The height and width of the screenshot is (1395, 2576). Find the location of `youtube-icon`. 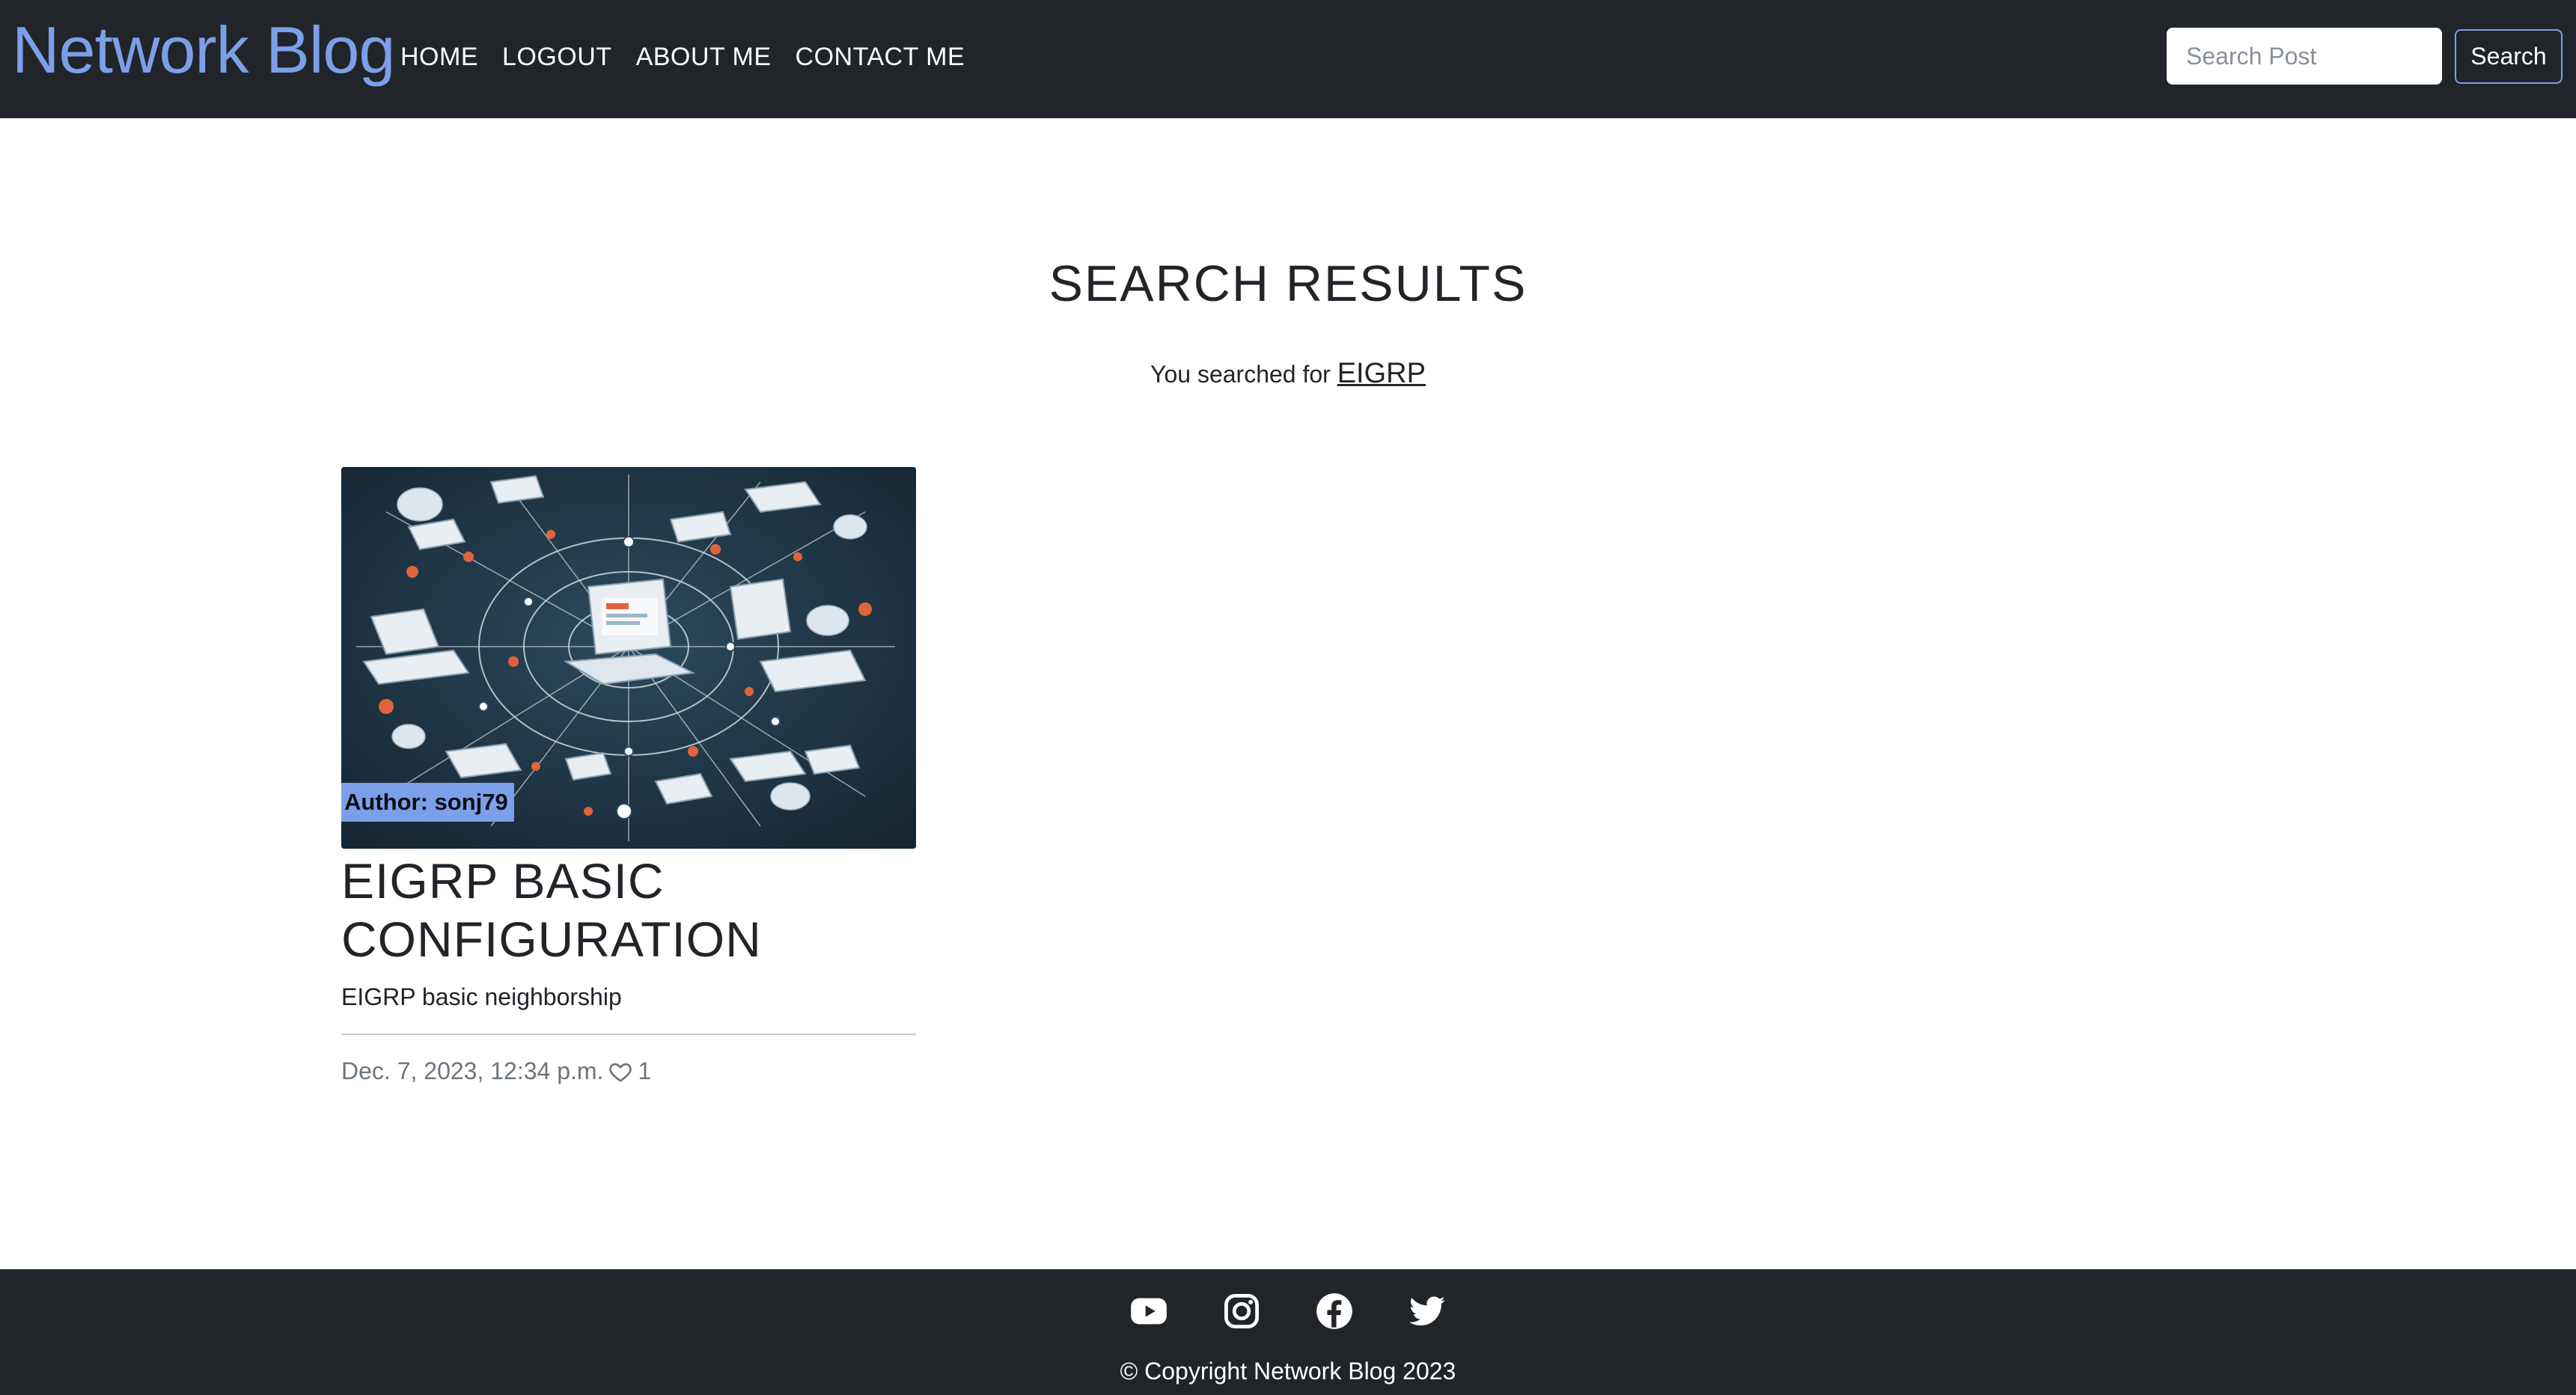

youtube-icon is located at coordinates (1148, 1311).